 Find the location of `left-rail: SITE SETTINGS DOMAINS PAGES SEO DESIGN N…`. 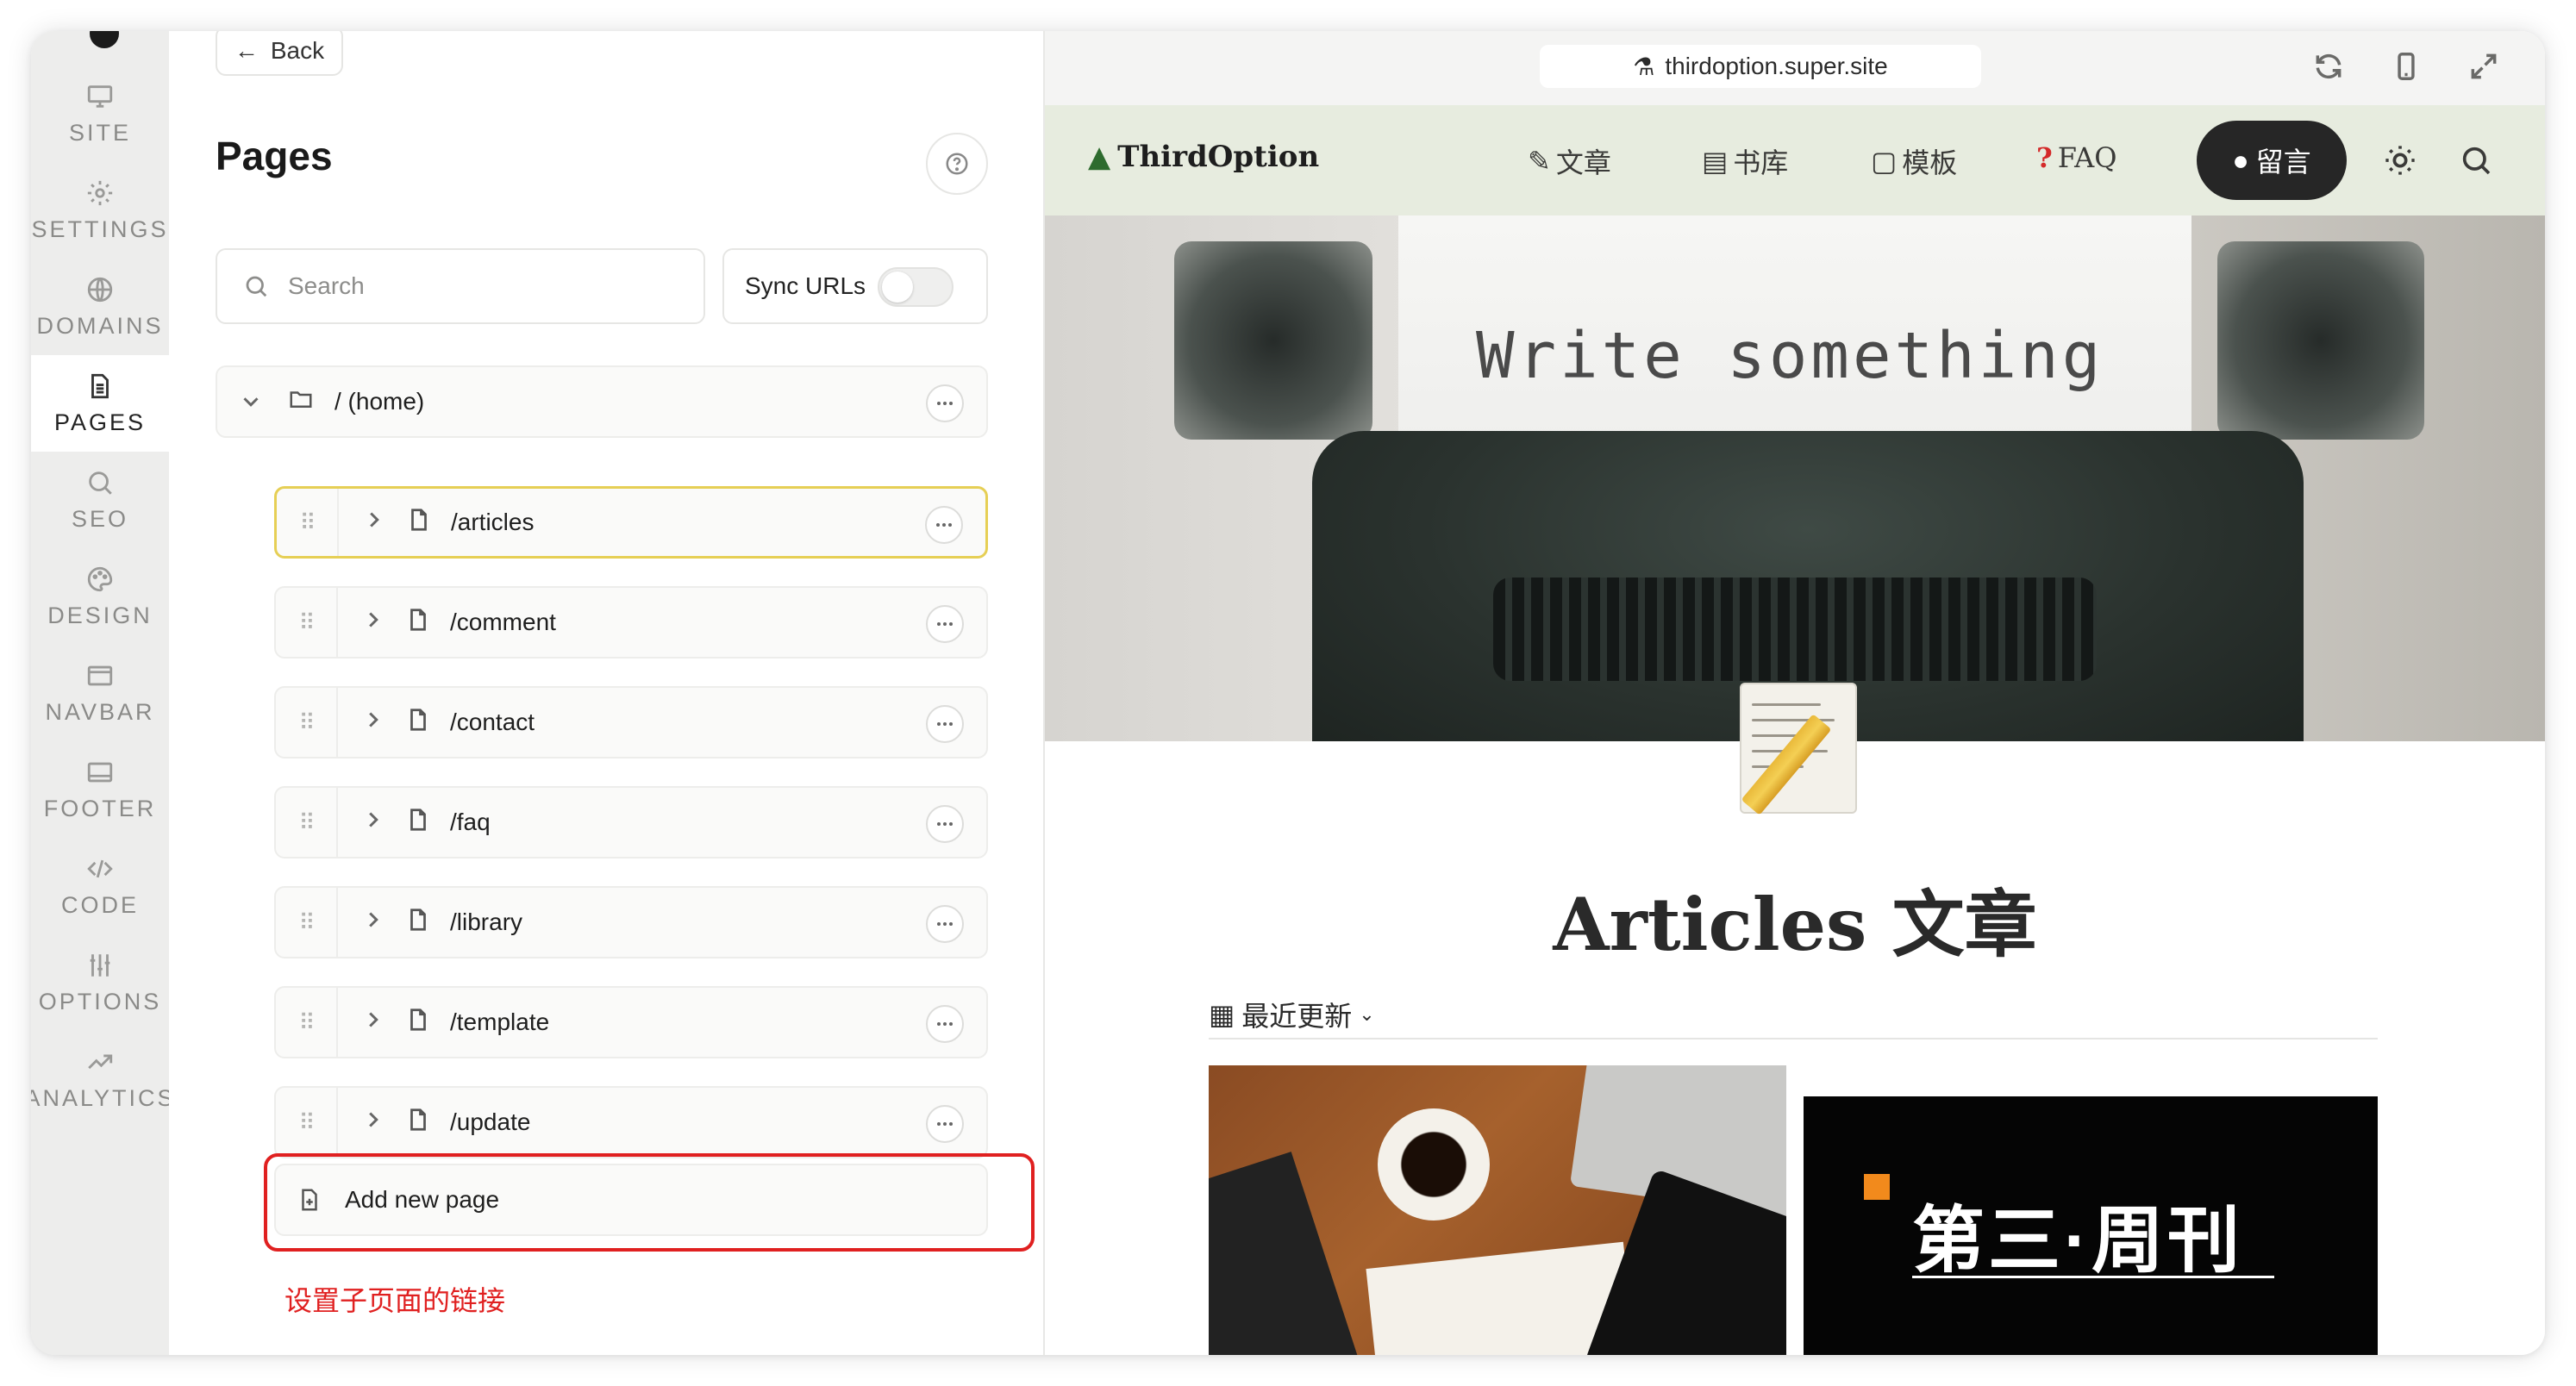

left-rail: SITE SETTINGS DOMAINS PAGES SEO DESIGN N… is located at coordinates (102, 693).